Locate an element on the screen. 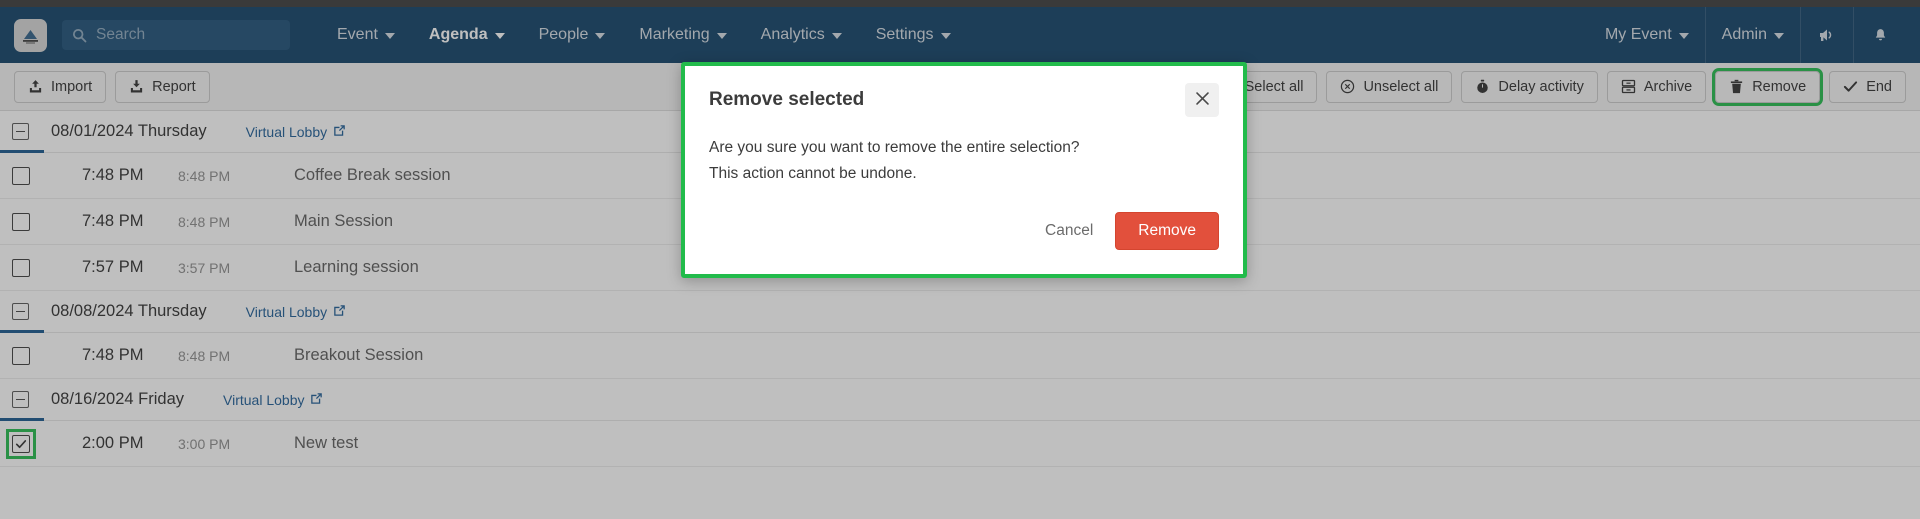 This screenshot has width=1920, height=519. dialog-title: Remove selected is located at coordinates (787, 99).